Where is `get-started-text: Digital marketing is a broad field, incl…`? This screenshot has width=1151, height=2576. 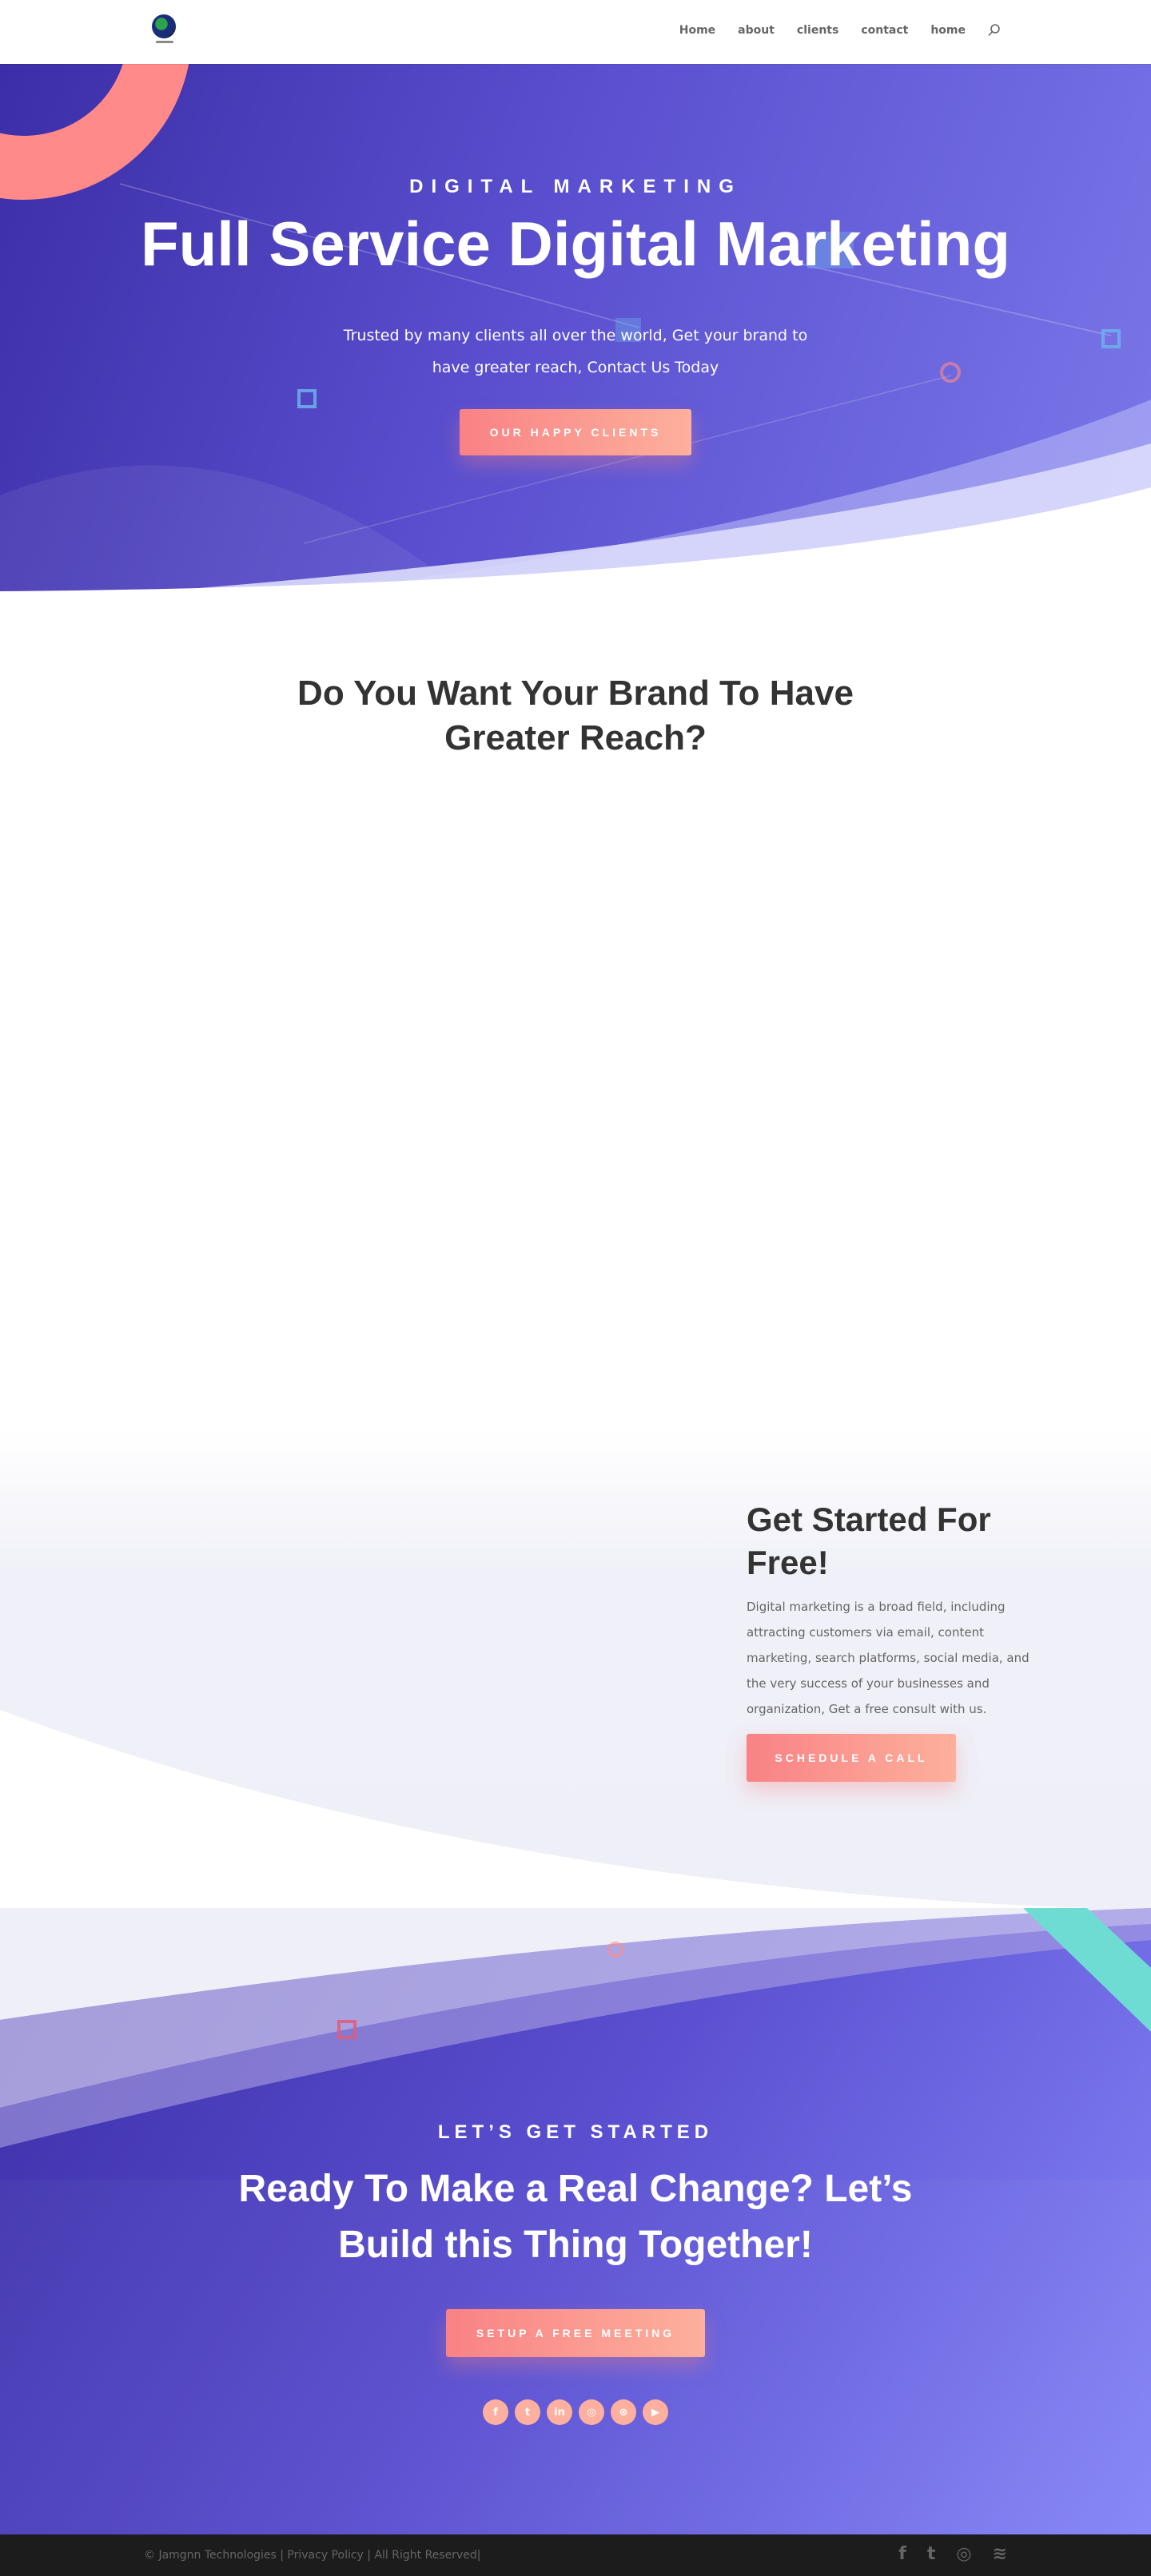
get-started-text: Digital marketing is a broad field, incl… is located at coordinates (889, 1658).